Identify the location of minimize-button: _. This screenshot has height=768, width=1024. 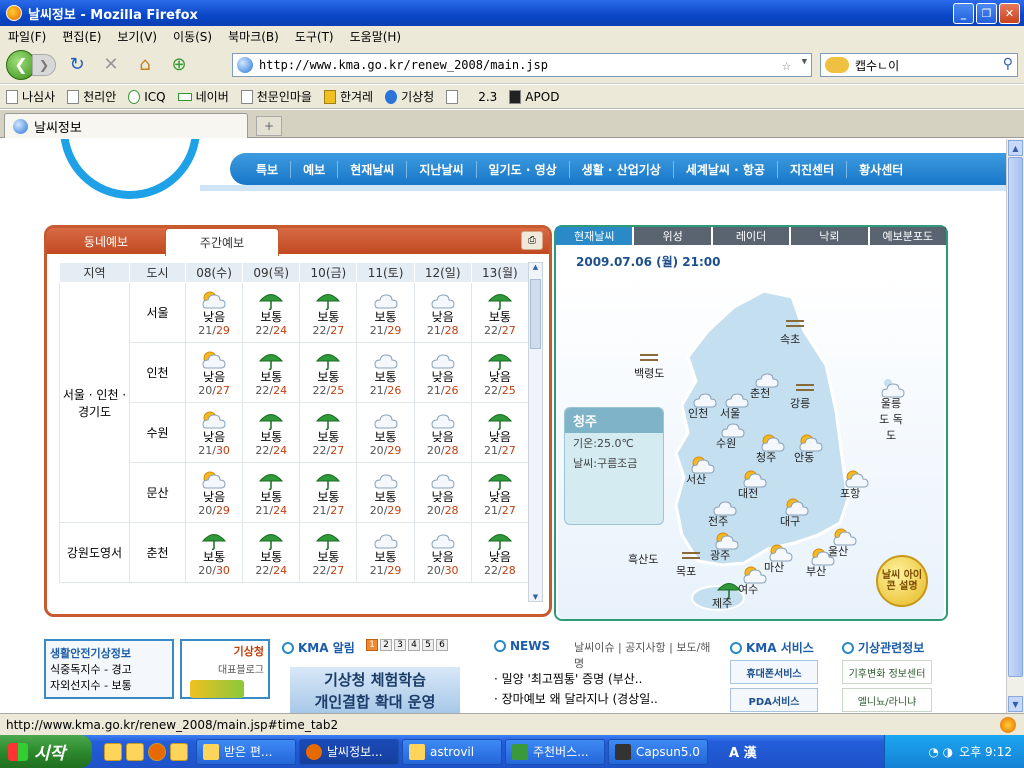
(963, 13).